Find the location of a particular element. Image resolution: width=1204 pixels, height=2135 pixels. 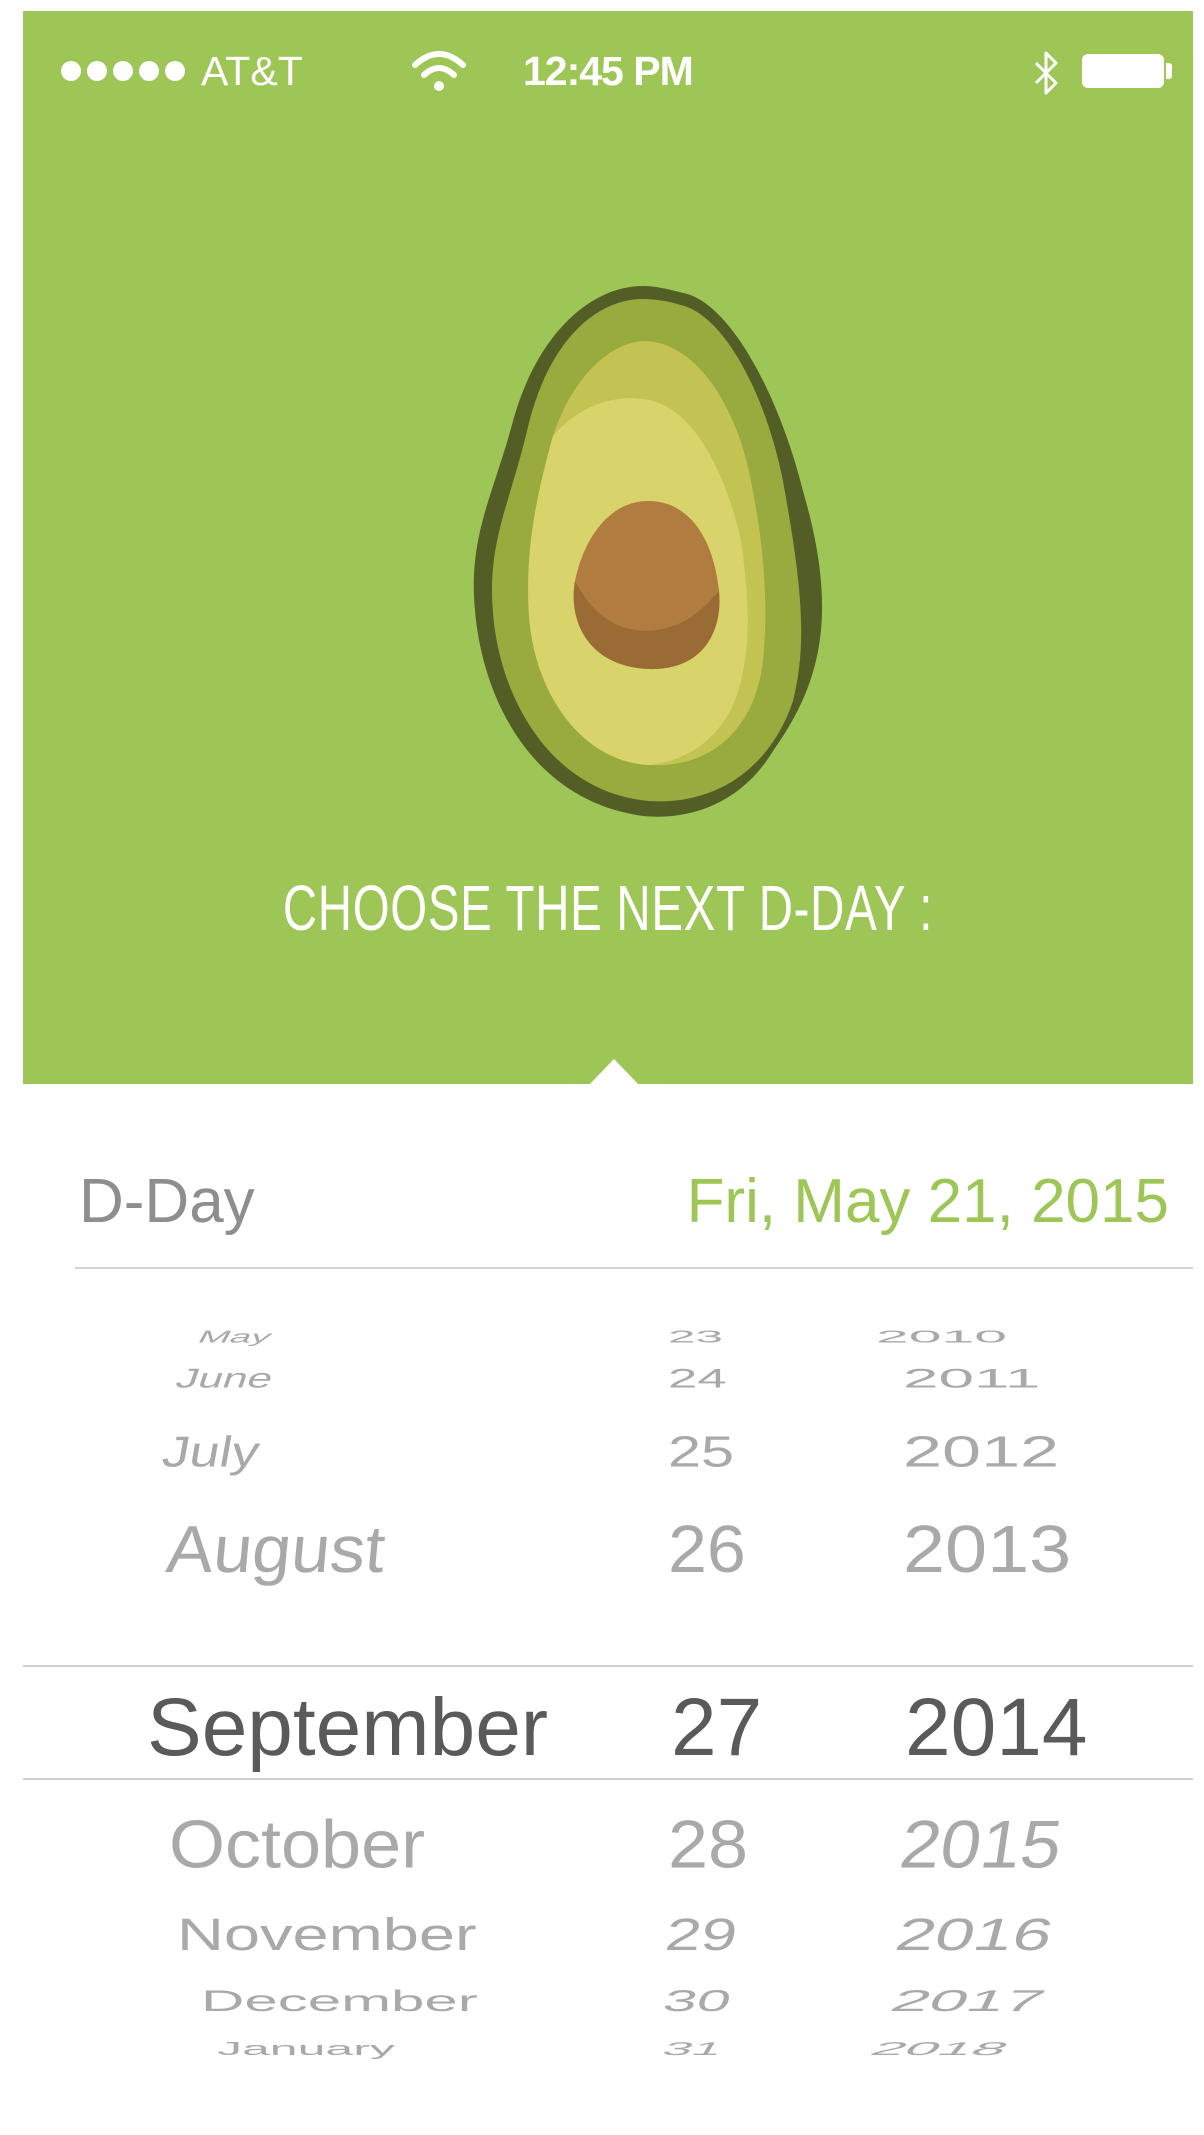

picker-month-item: November is located at coordinates (327, 1934).